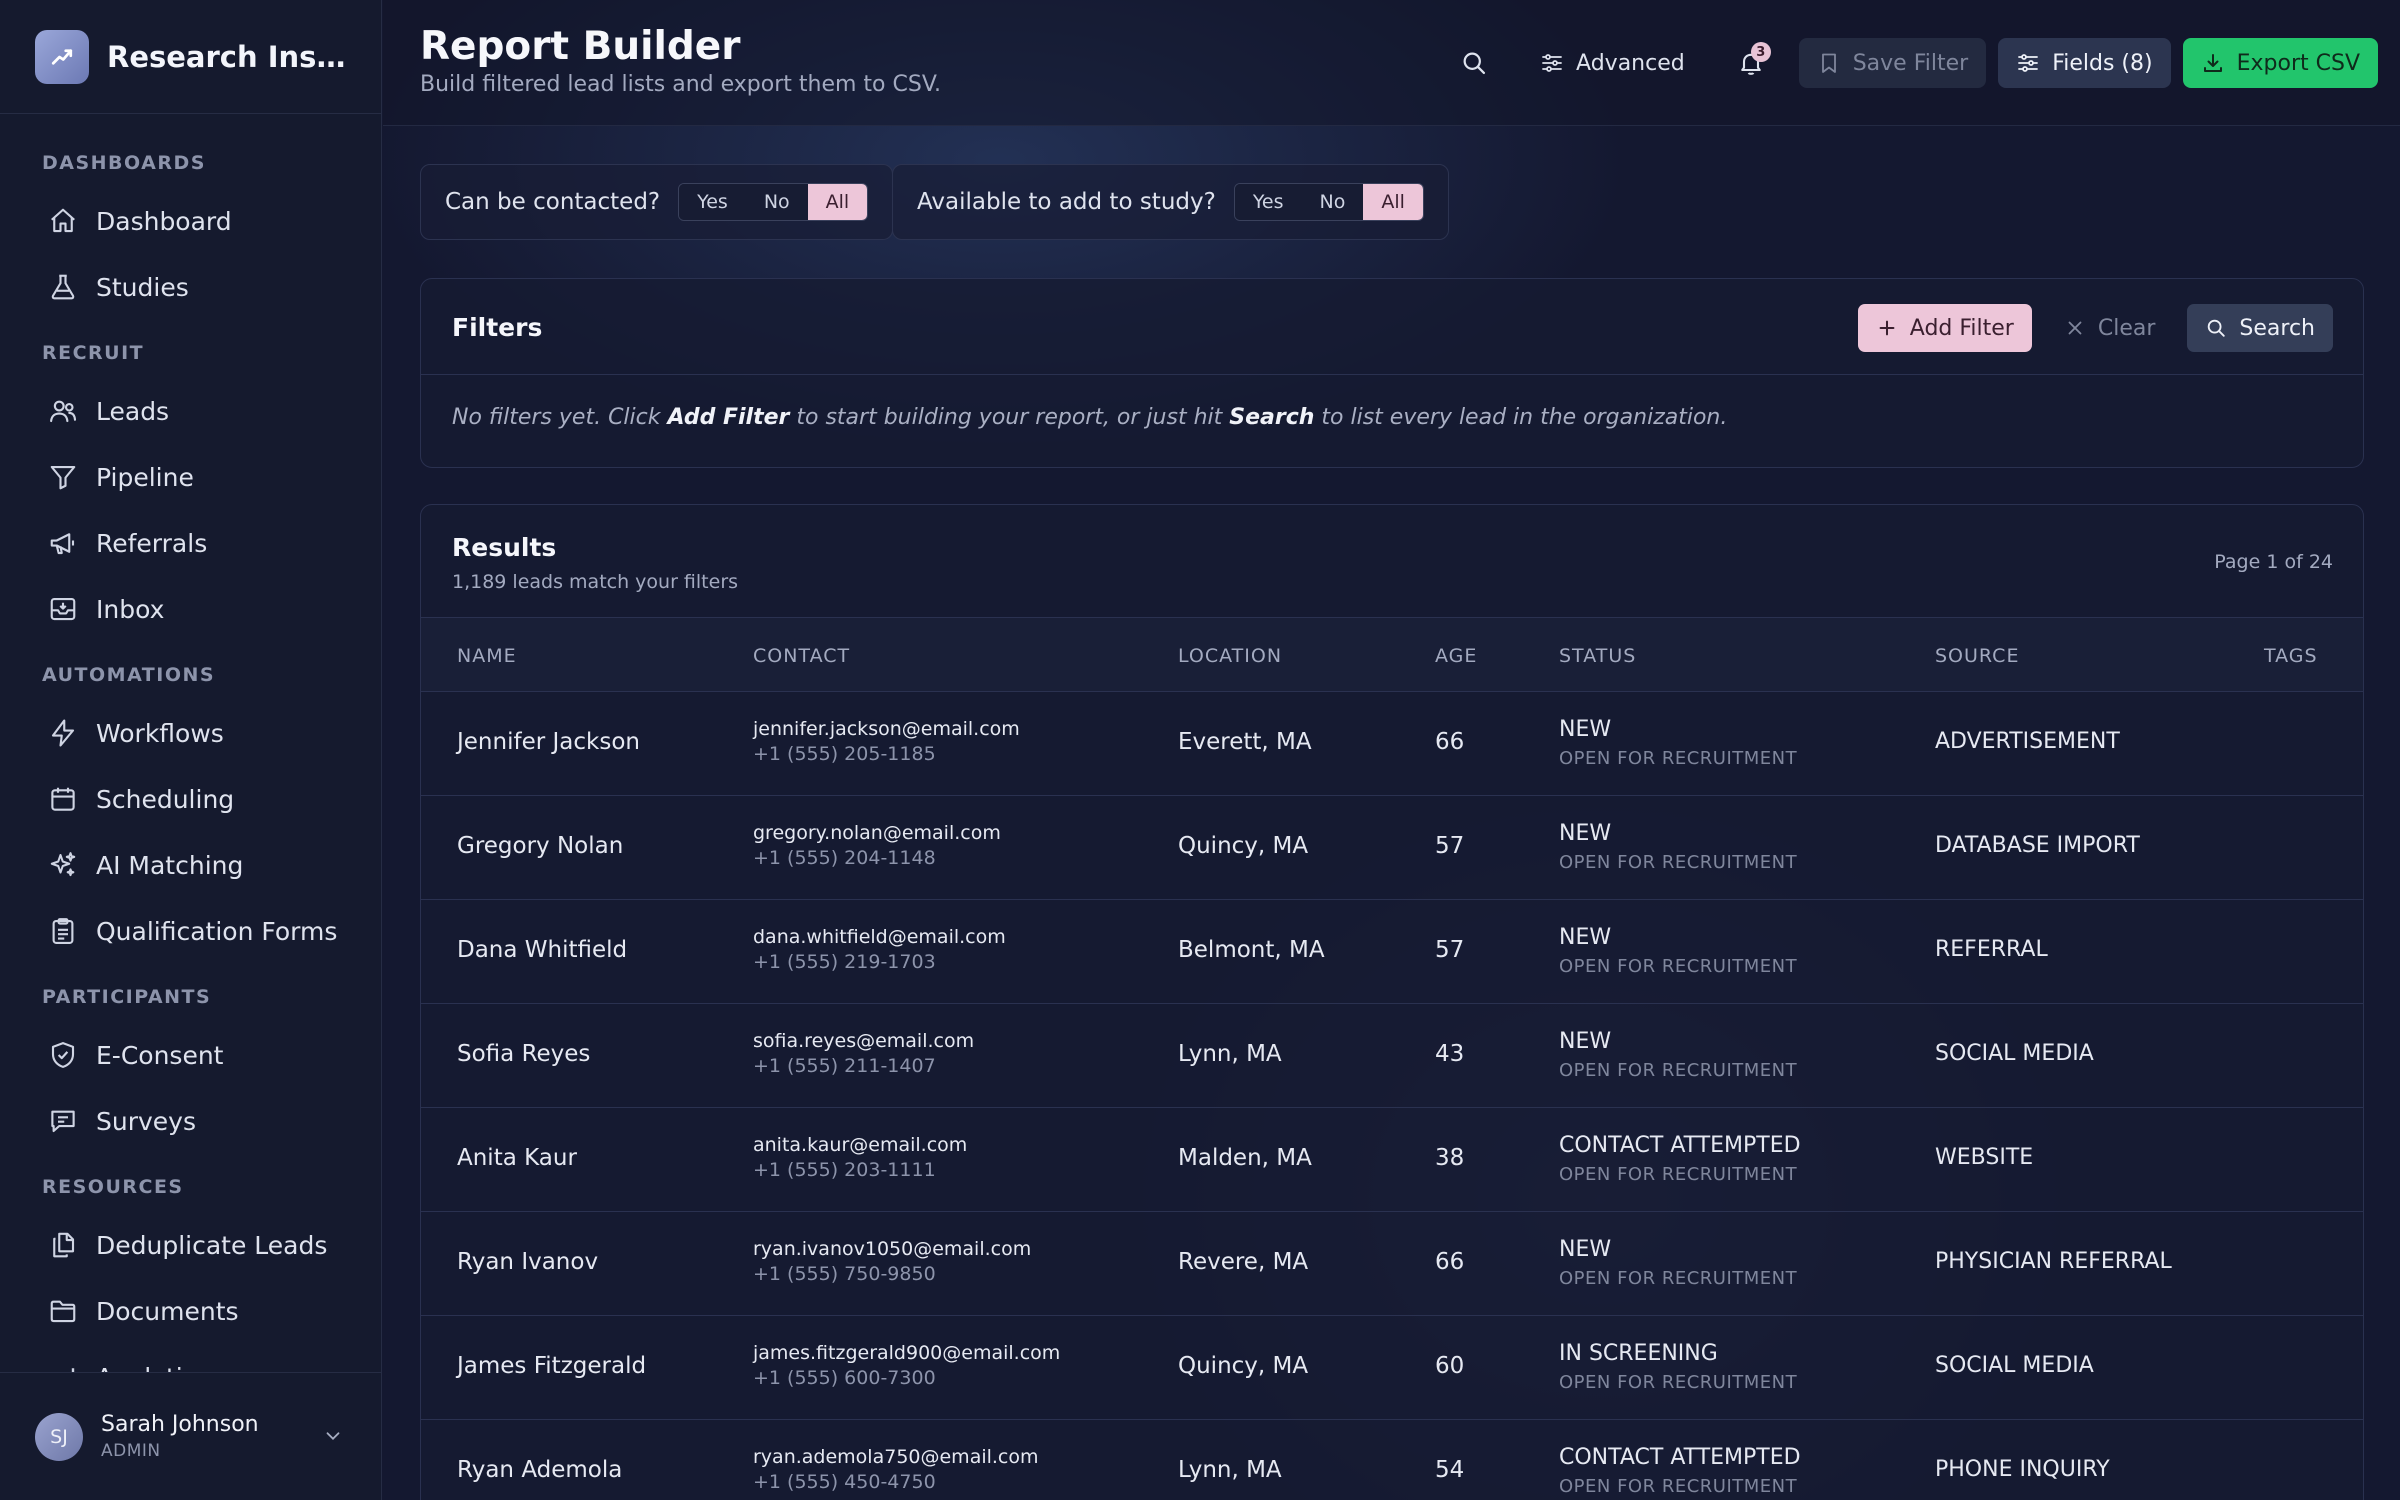 The image size is (2400, 1500). I want to click on lead-source: WEBSITE, so click(1984, 1157).